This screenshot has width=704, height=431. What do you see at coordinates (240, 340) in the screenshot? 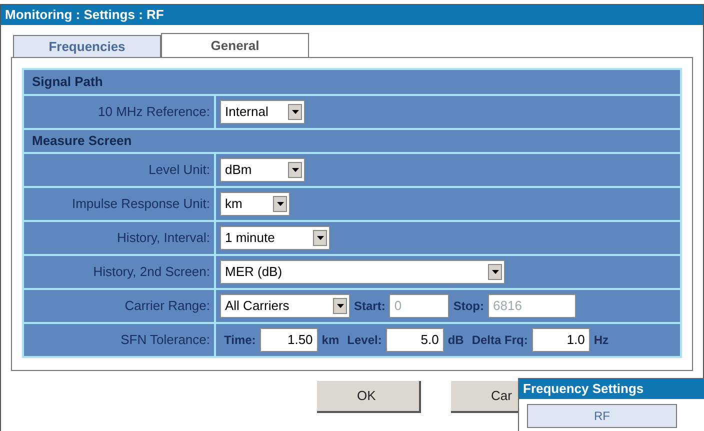
I see `field-label: Time:` at bounding box center [240, 340].